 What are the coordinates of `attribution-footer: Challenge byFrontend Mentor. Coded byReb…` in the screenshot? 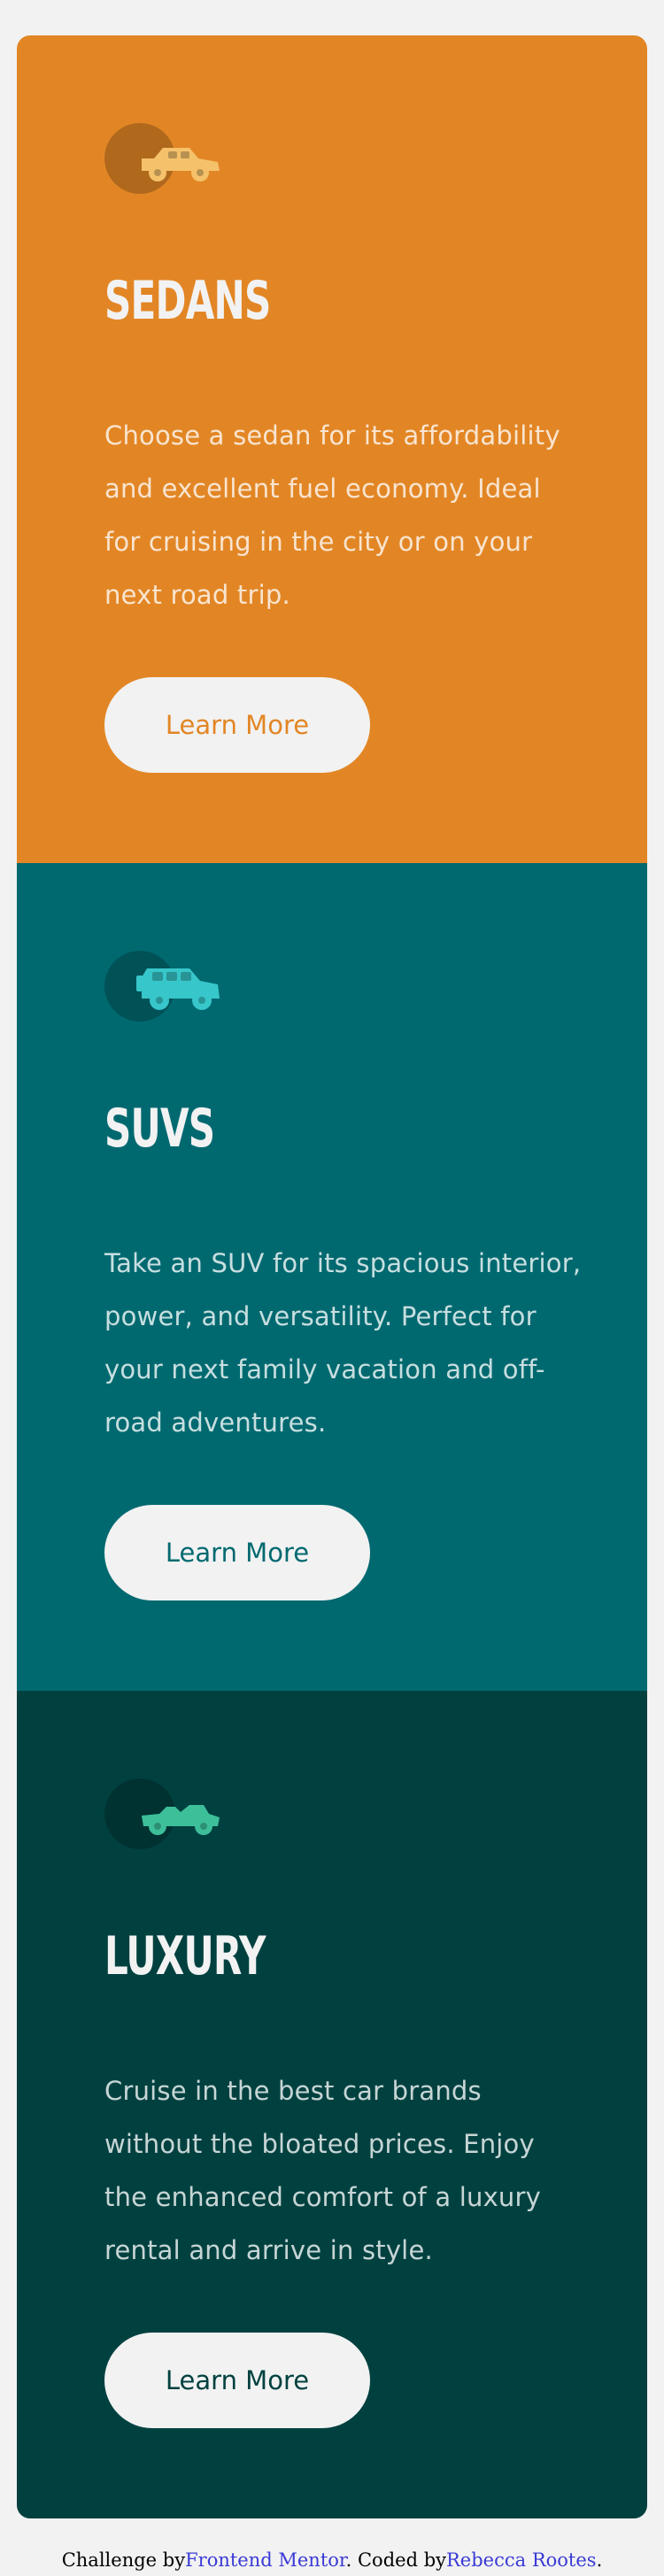 It's located at (332, 2560).